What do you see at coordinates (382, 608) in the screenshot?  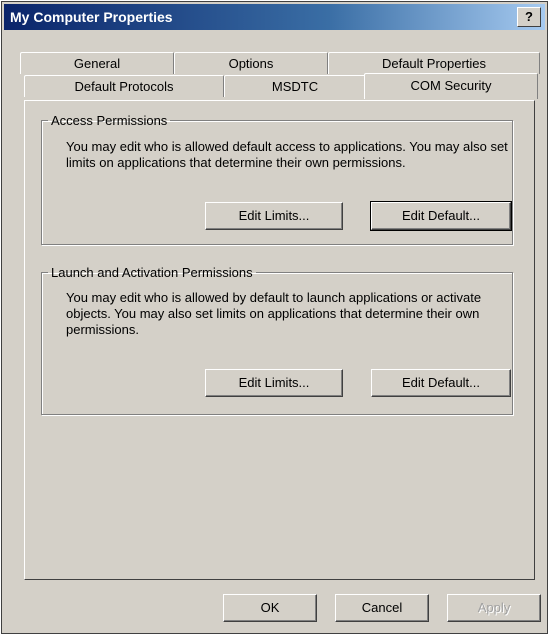 I see `cancel-button: Cancel` at bounding box center [382, 608].